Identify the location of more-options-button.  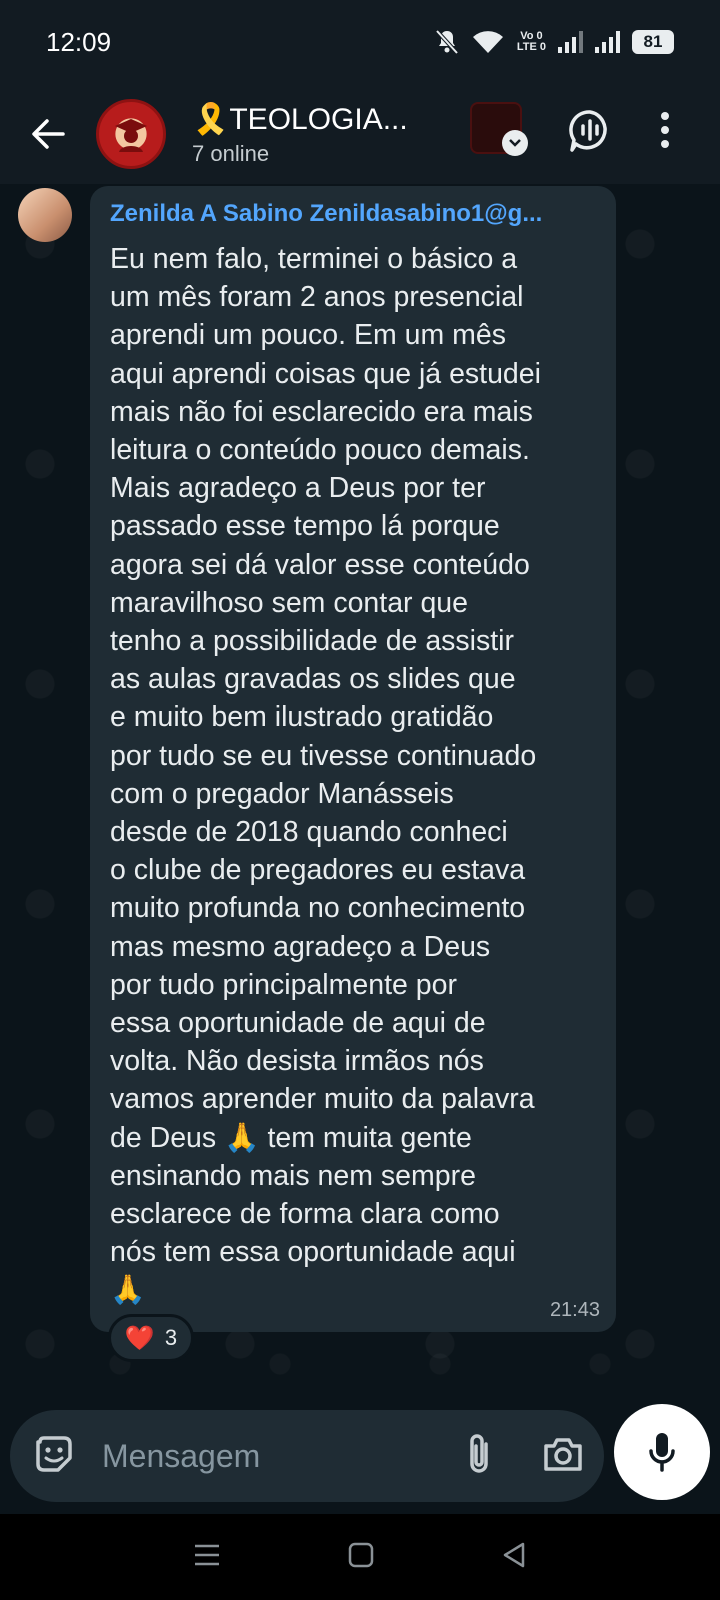
(665, 132).